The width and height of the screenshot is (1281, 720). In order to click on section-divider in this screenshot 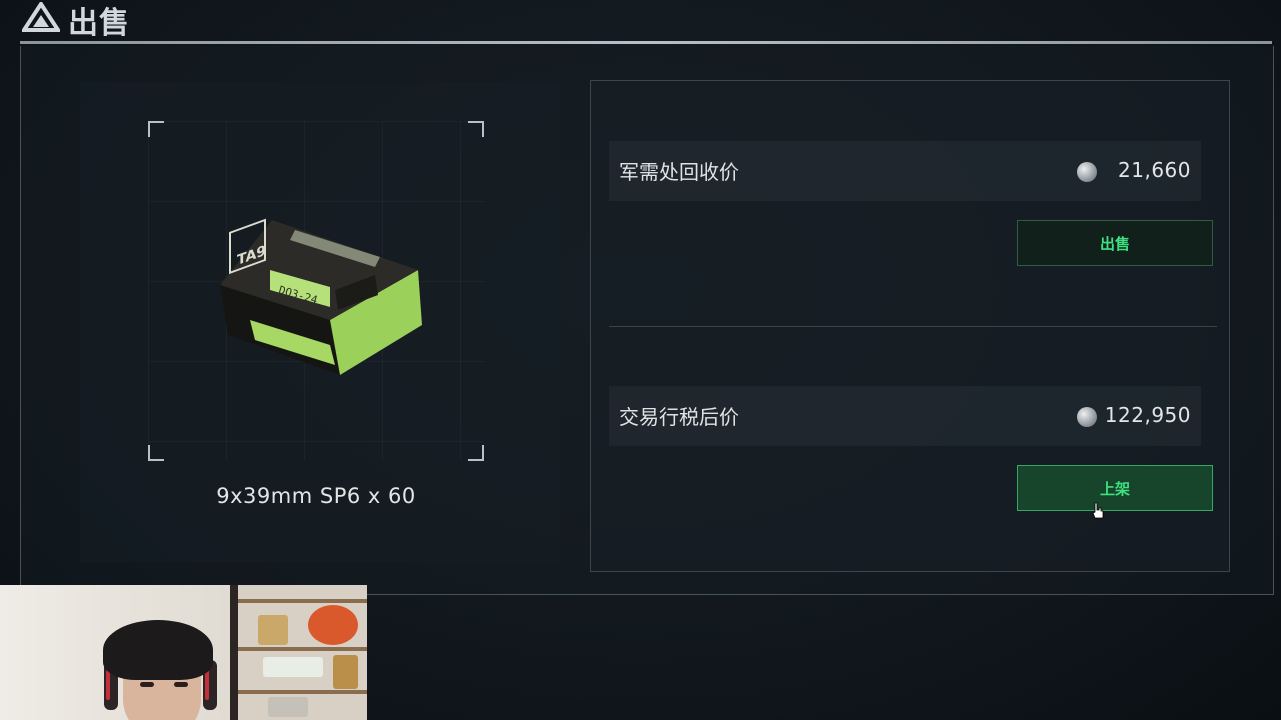, I will do `click(913, 326)`.